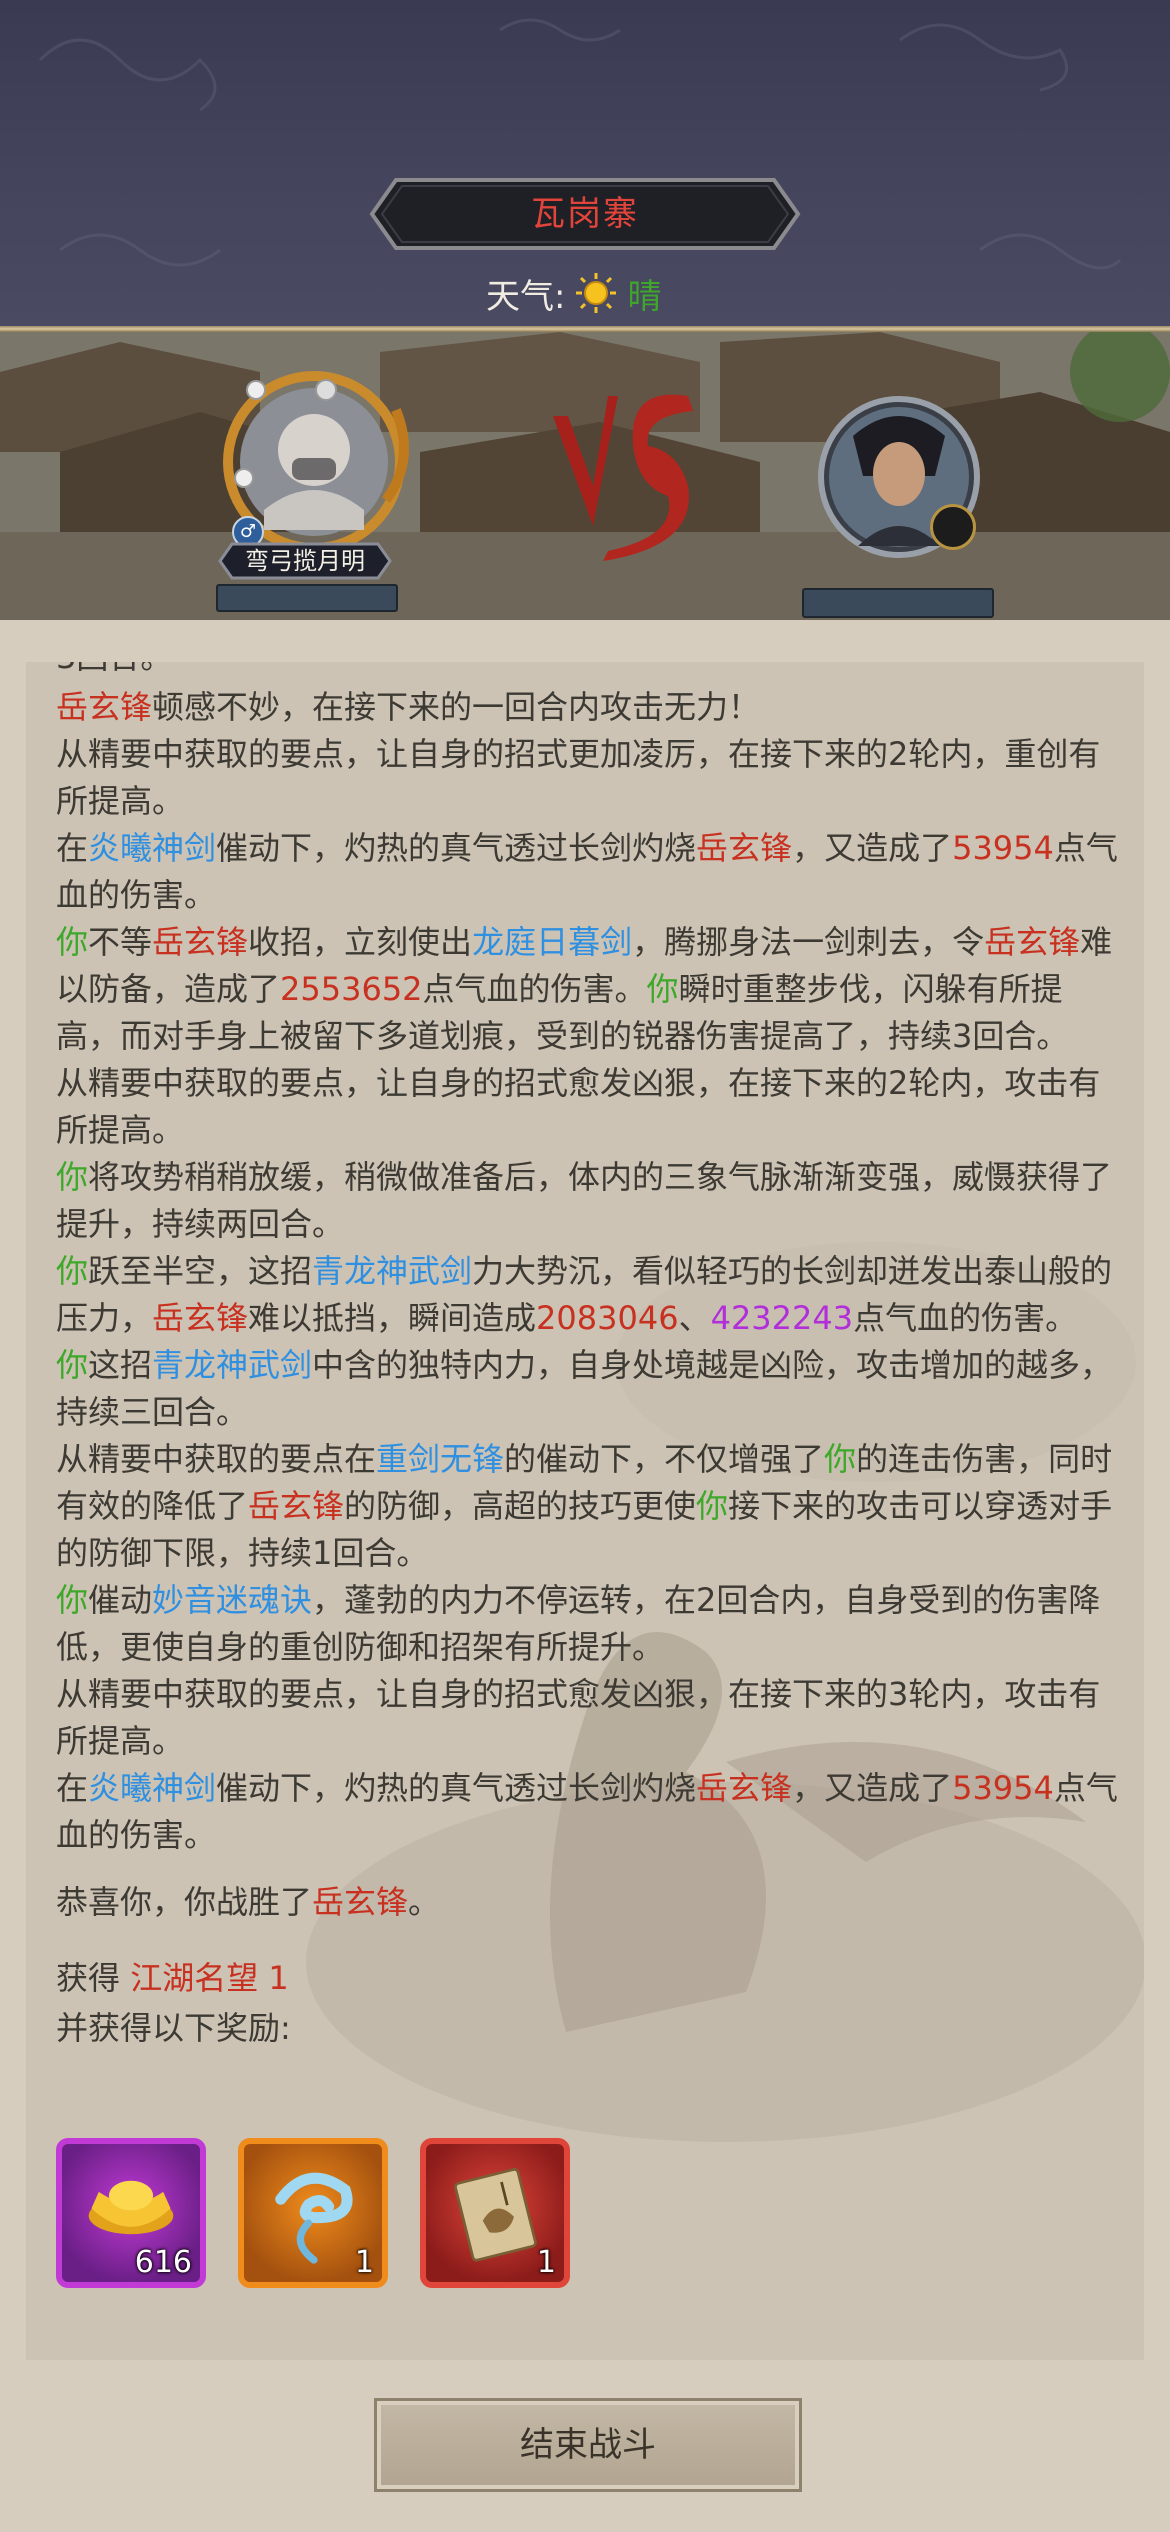  Describe the element at coordinates (578, 1717) in the screenshot. I see `log-segment: 从精要中获取的要点，让自身的招式愈发凶狠，在接下来的3轮内，攻击有所提高。` at that location.